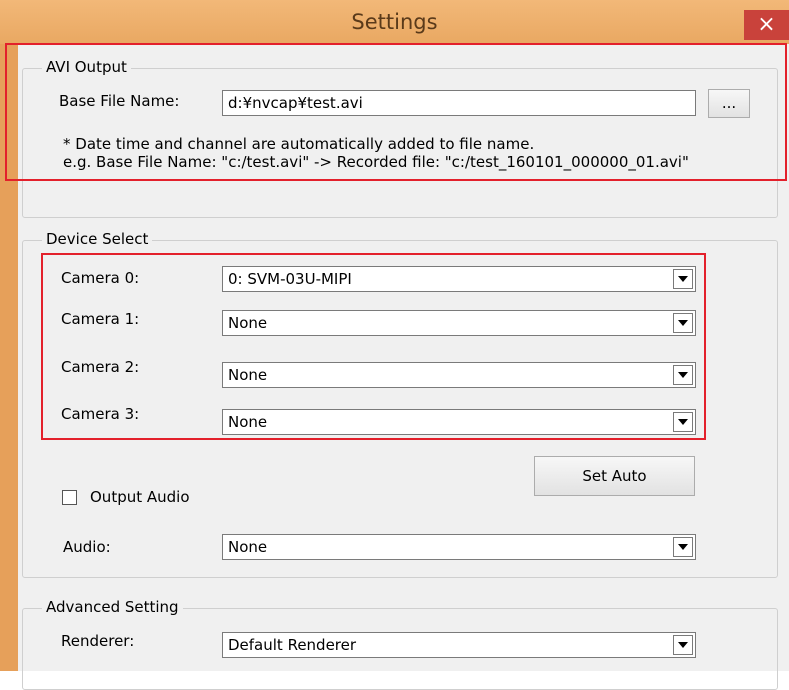  I want to click on output-audio-checkbox, so click(69, 497).